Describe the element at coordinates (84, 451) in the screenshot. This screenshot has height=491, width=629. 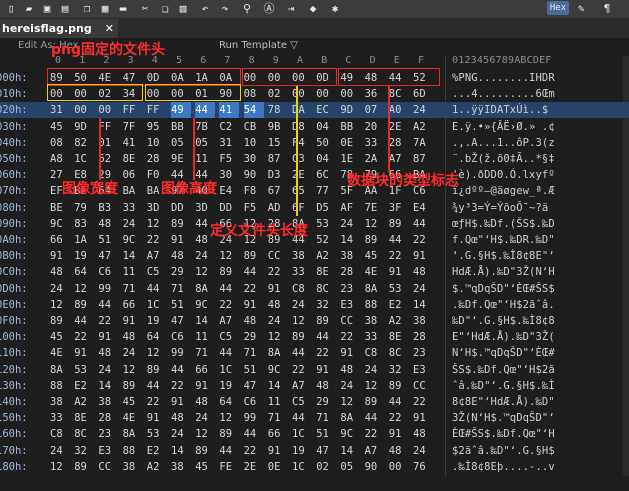
I see `hex-byte: 32` at that location.